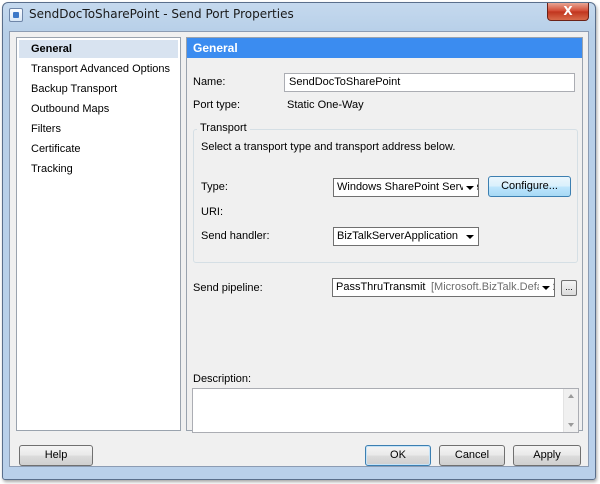  I want to click on transport-group-title: Transport, so click(223, 128).